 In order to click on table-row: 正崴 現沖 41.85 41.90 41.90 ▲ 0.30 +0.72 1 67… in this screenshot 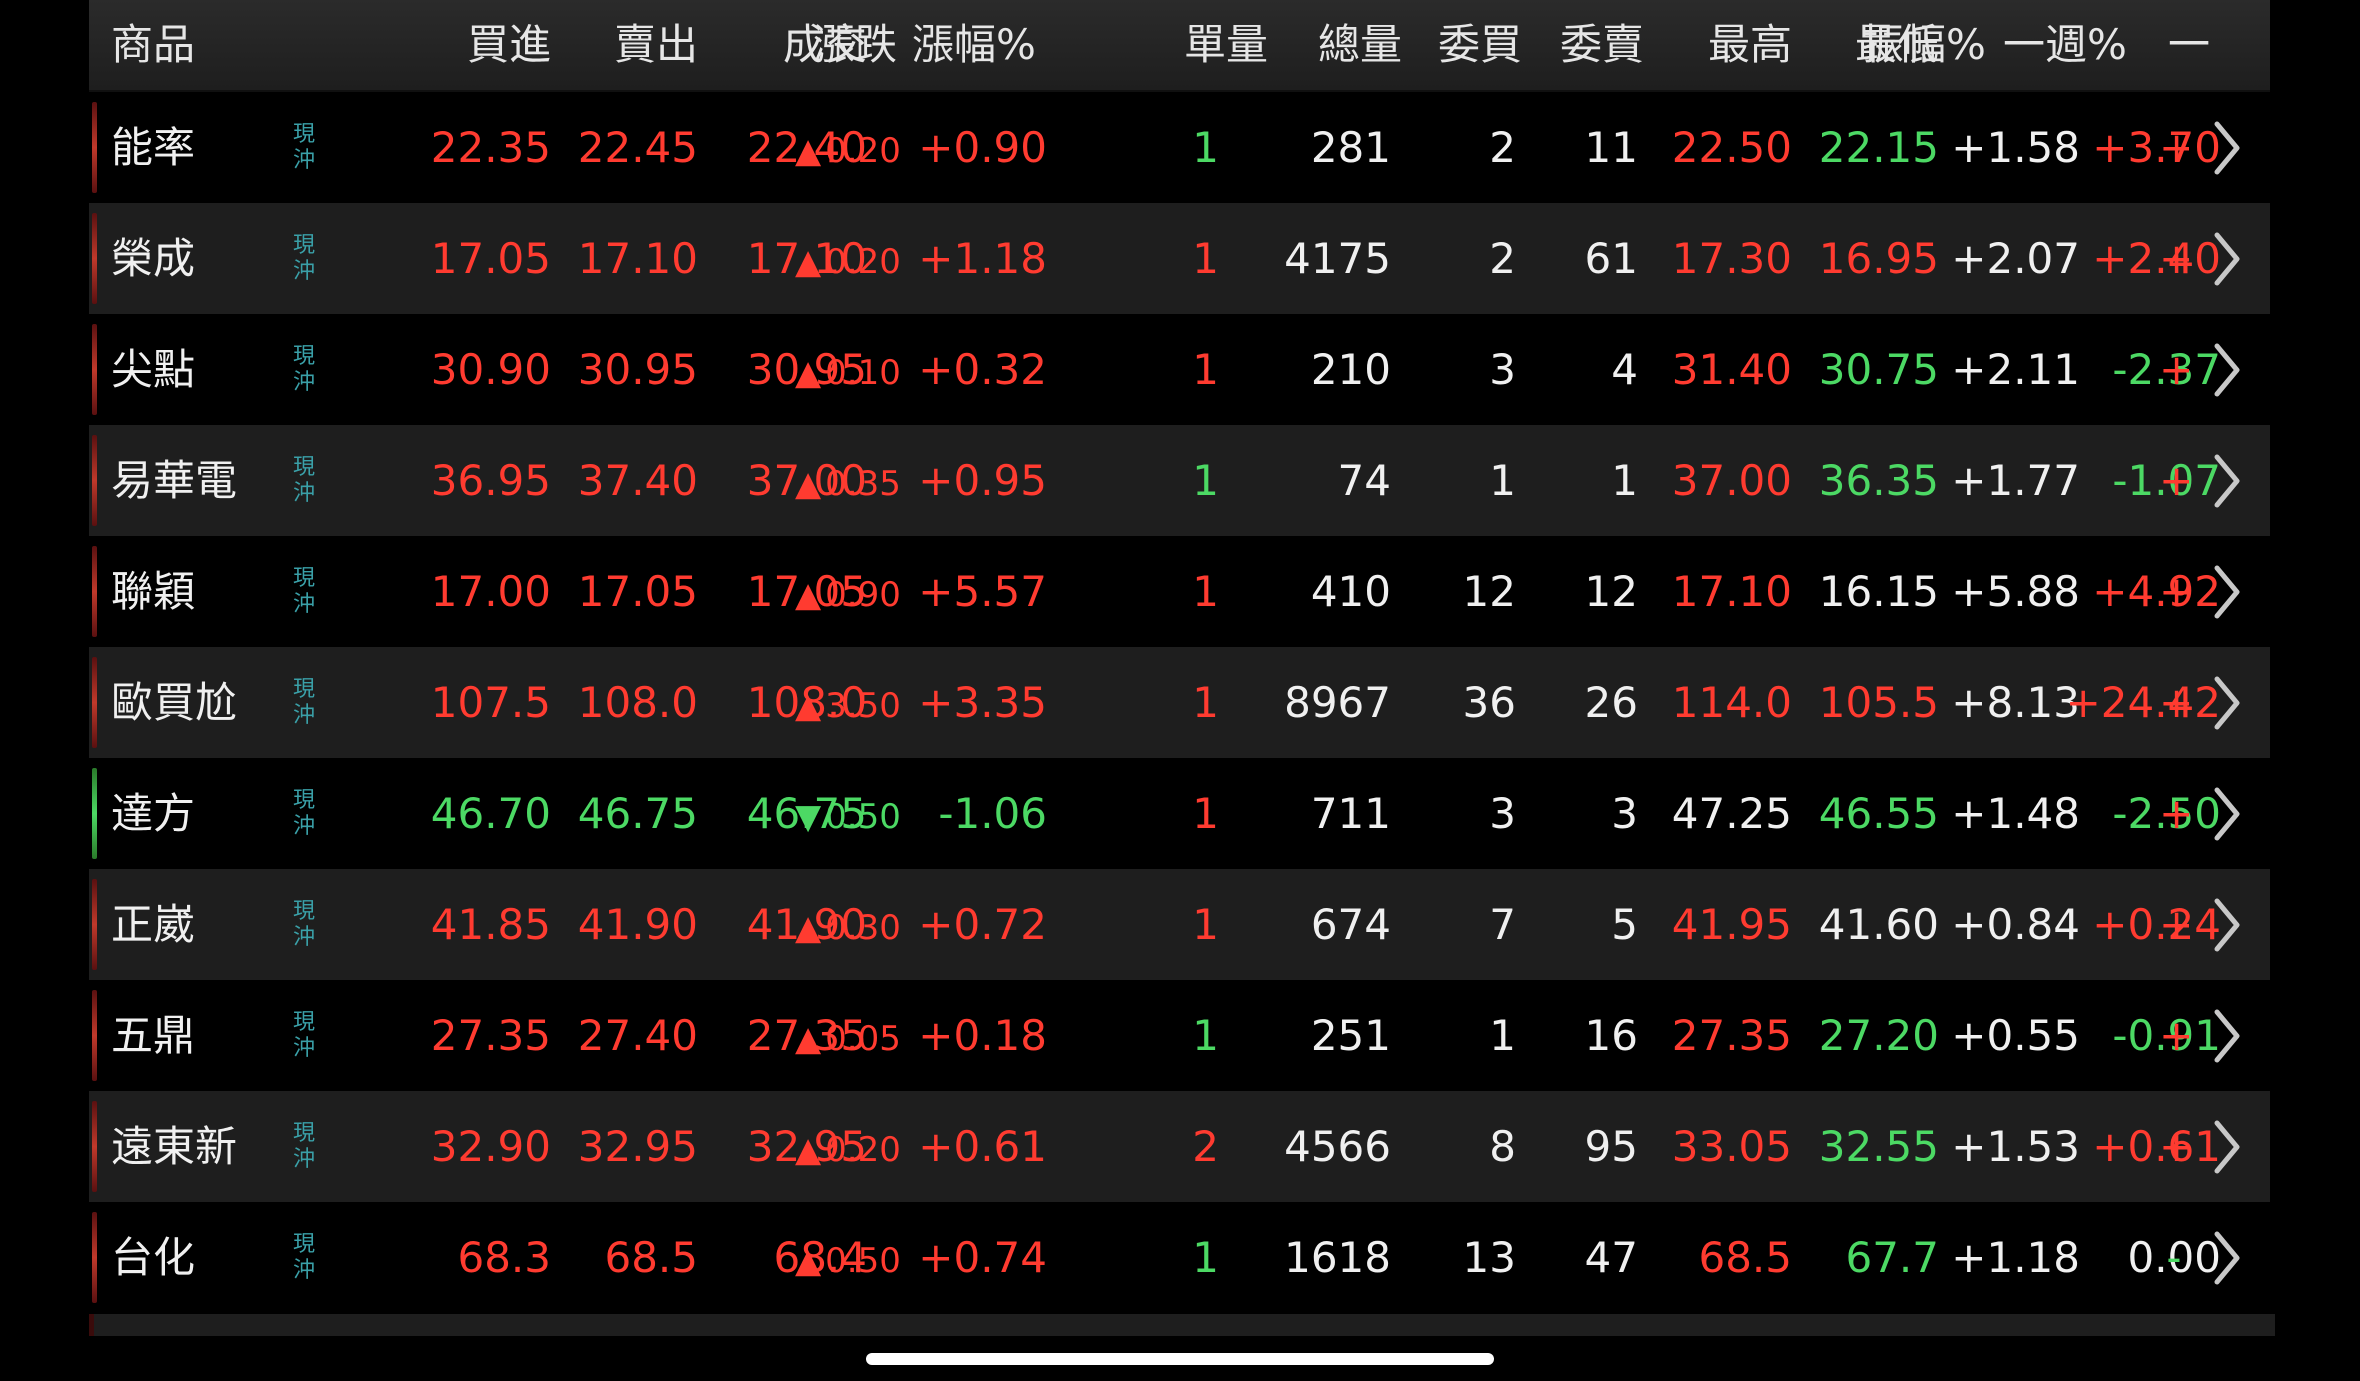, I will do `click(1179, 924)`.